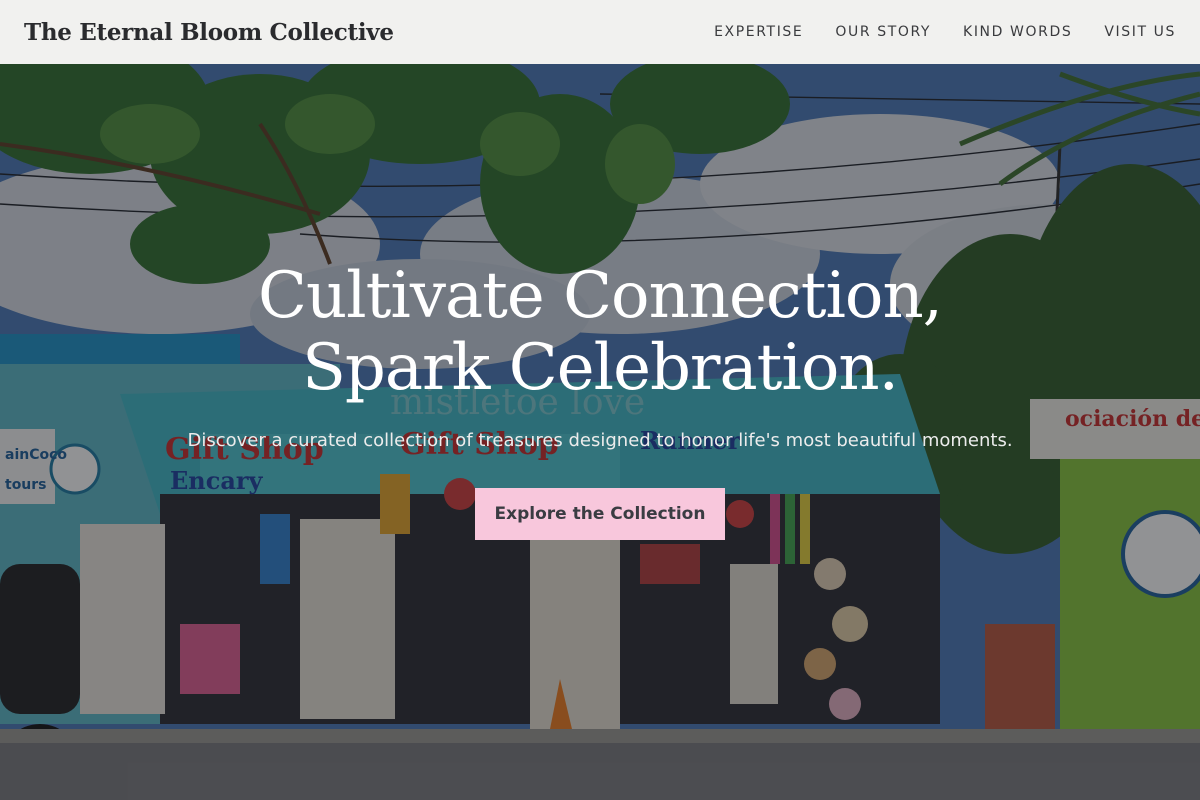 The image size is (1200, 800). What do you see at coordinates (1140, 32) in the screenshot?
I see `nav-link-visit-us: VISIT US` at bounding box center [1140, 32].